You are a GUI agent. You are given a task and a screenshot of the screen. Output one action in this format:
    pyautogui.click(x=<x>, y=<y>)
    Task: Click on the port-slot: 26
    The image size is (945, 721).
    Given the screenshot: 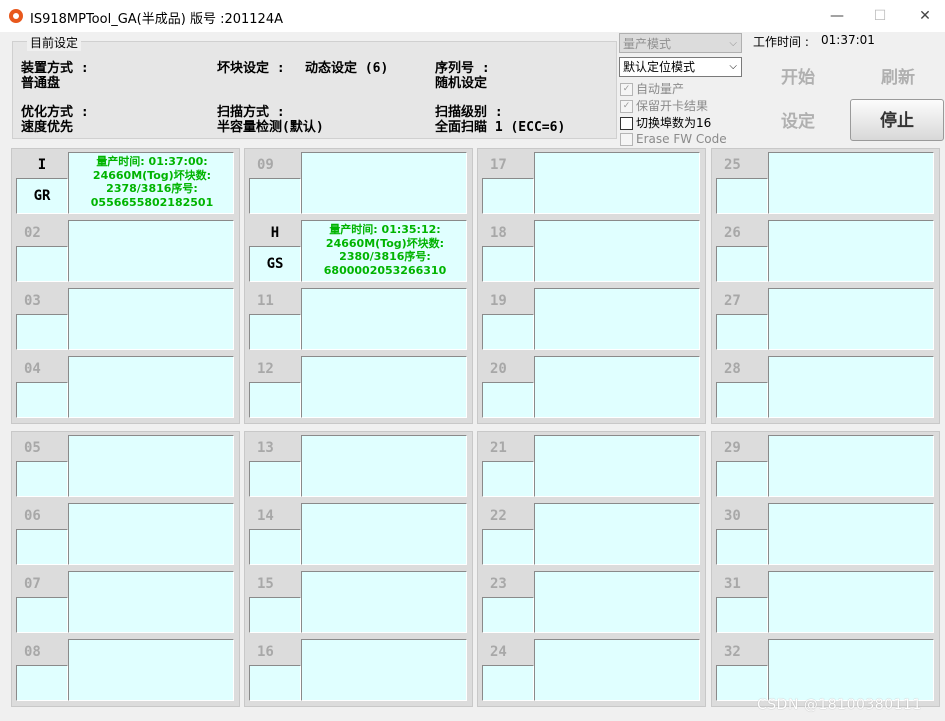 What is the action you would take?
    pyautogui.click(x=826, y=252)
    